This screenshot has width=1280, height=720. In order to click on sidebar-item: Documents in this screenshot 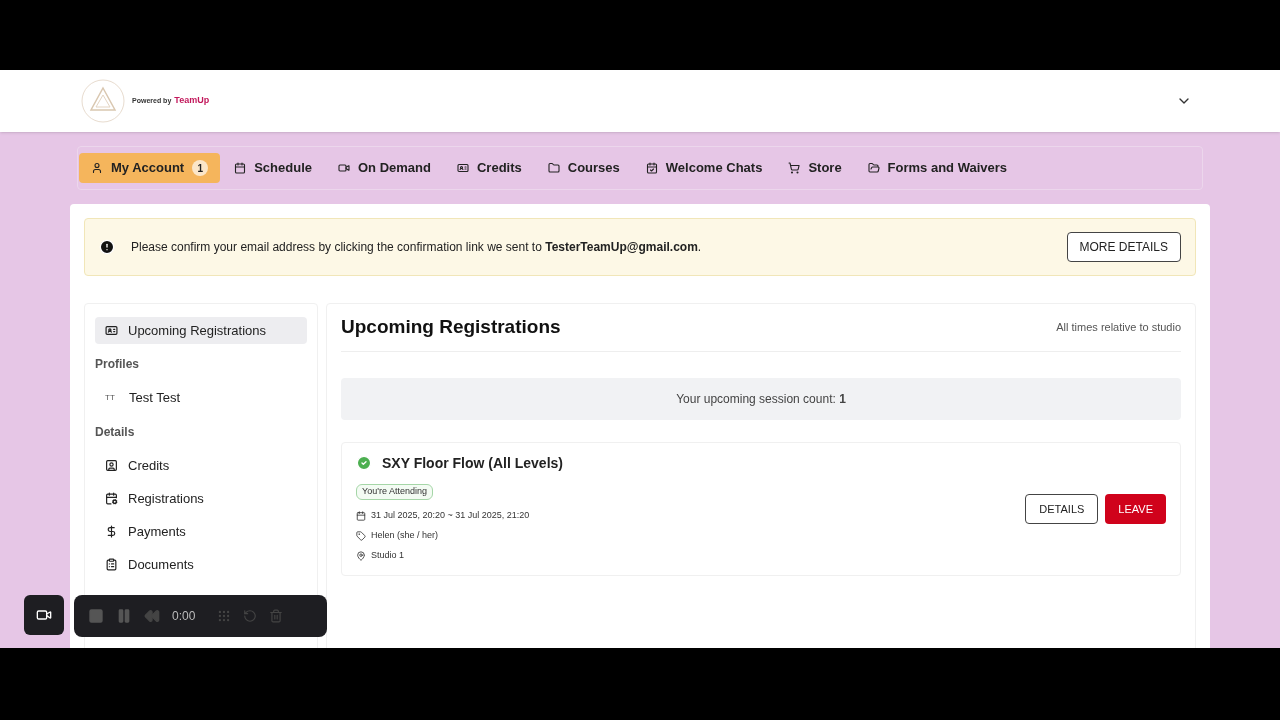, I will do `click(201, 564)`.